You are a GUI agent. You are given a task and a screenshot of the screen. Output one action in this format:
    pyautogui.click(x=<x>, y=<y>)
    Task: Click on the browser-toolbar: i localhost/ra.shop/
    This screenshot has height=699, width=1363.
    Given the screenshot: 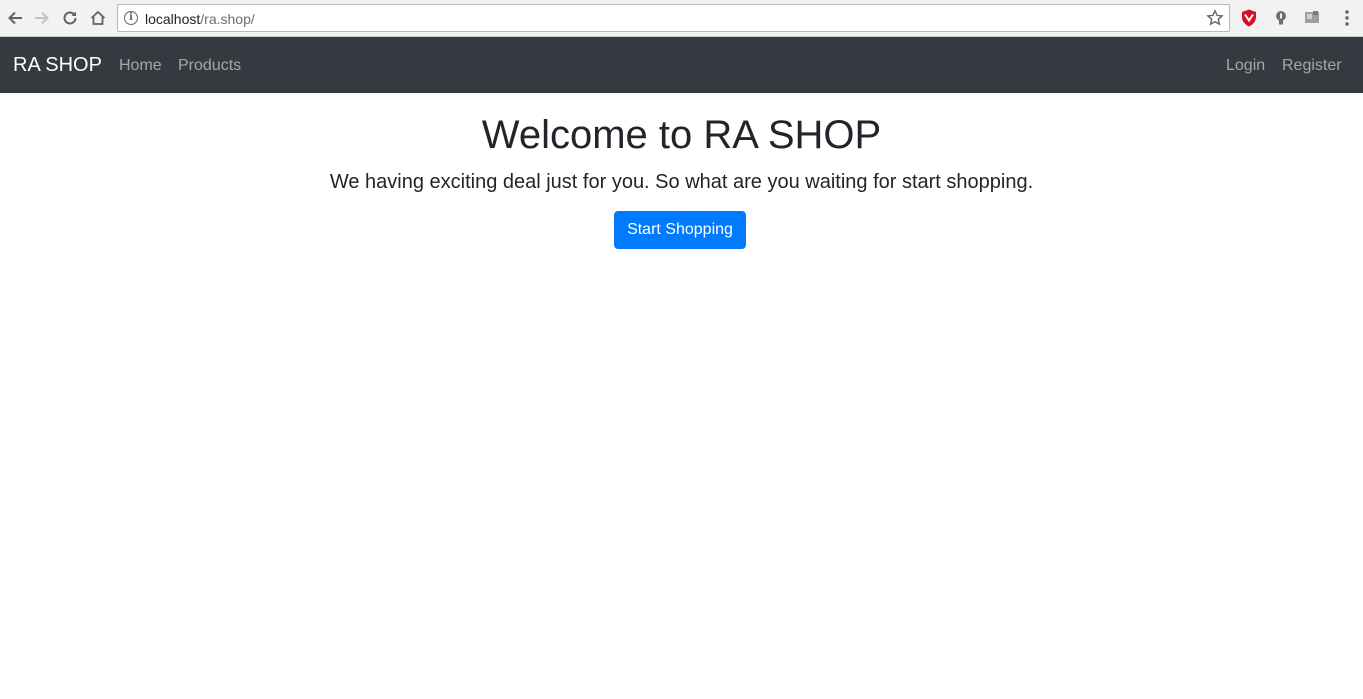 What is the action you would take?
    pyautogui.click(x=681, y=18)
    